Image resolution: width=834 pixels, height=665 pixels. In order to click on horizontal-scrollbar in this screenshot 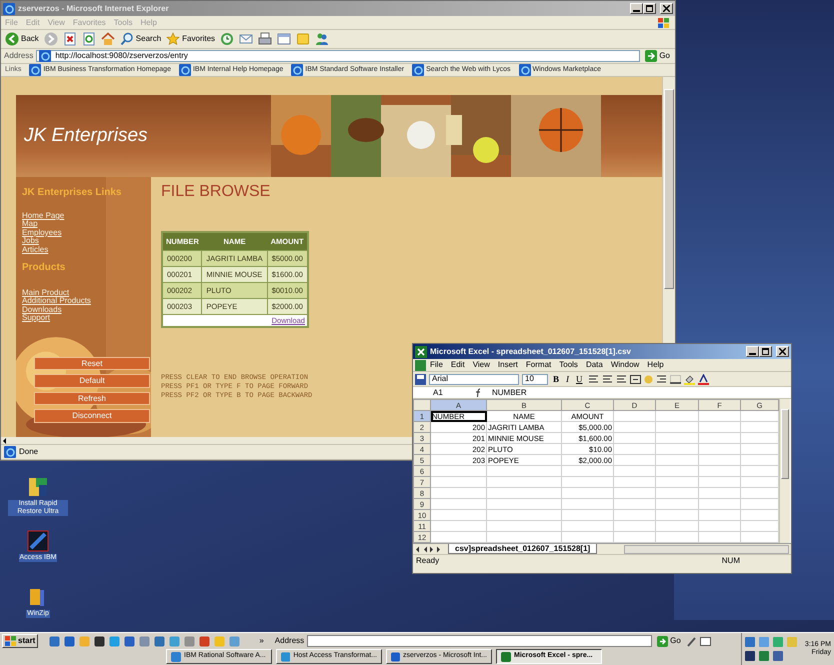, I will do `click(706, 549)`.